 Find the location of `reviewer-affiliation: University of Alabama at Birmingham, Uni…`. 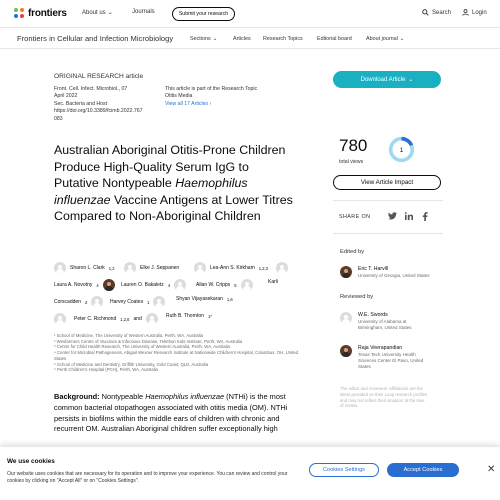

reviewer-affiliation: University of Alabama at Birmingham, Uni… is located at coordinates (385, 324).